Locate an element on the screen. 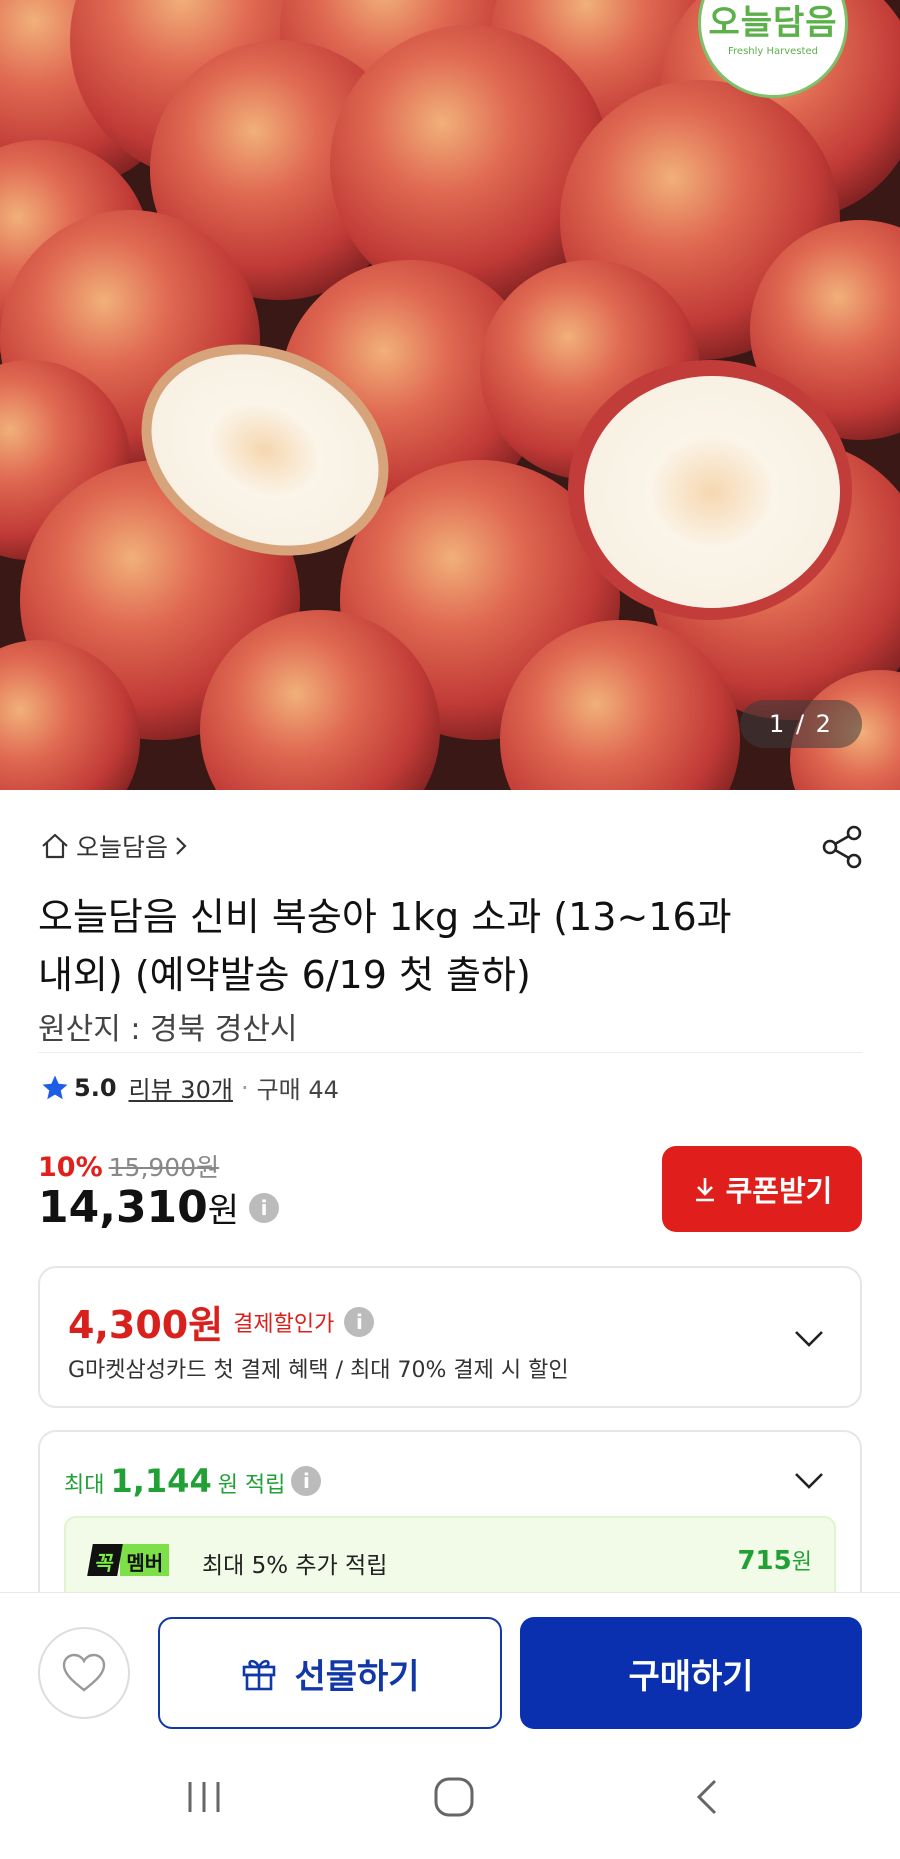 Image resolution: width=900 pixels, height=1859 pixels. payment-discount-description: G마켓삼성카드 첫 결제 혜택 / 최대 70% 결제 시 할인 is located at coordinates (318, 1370).